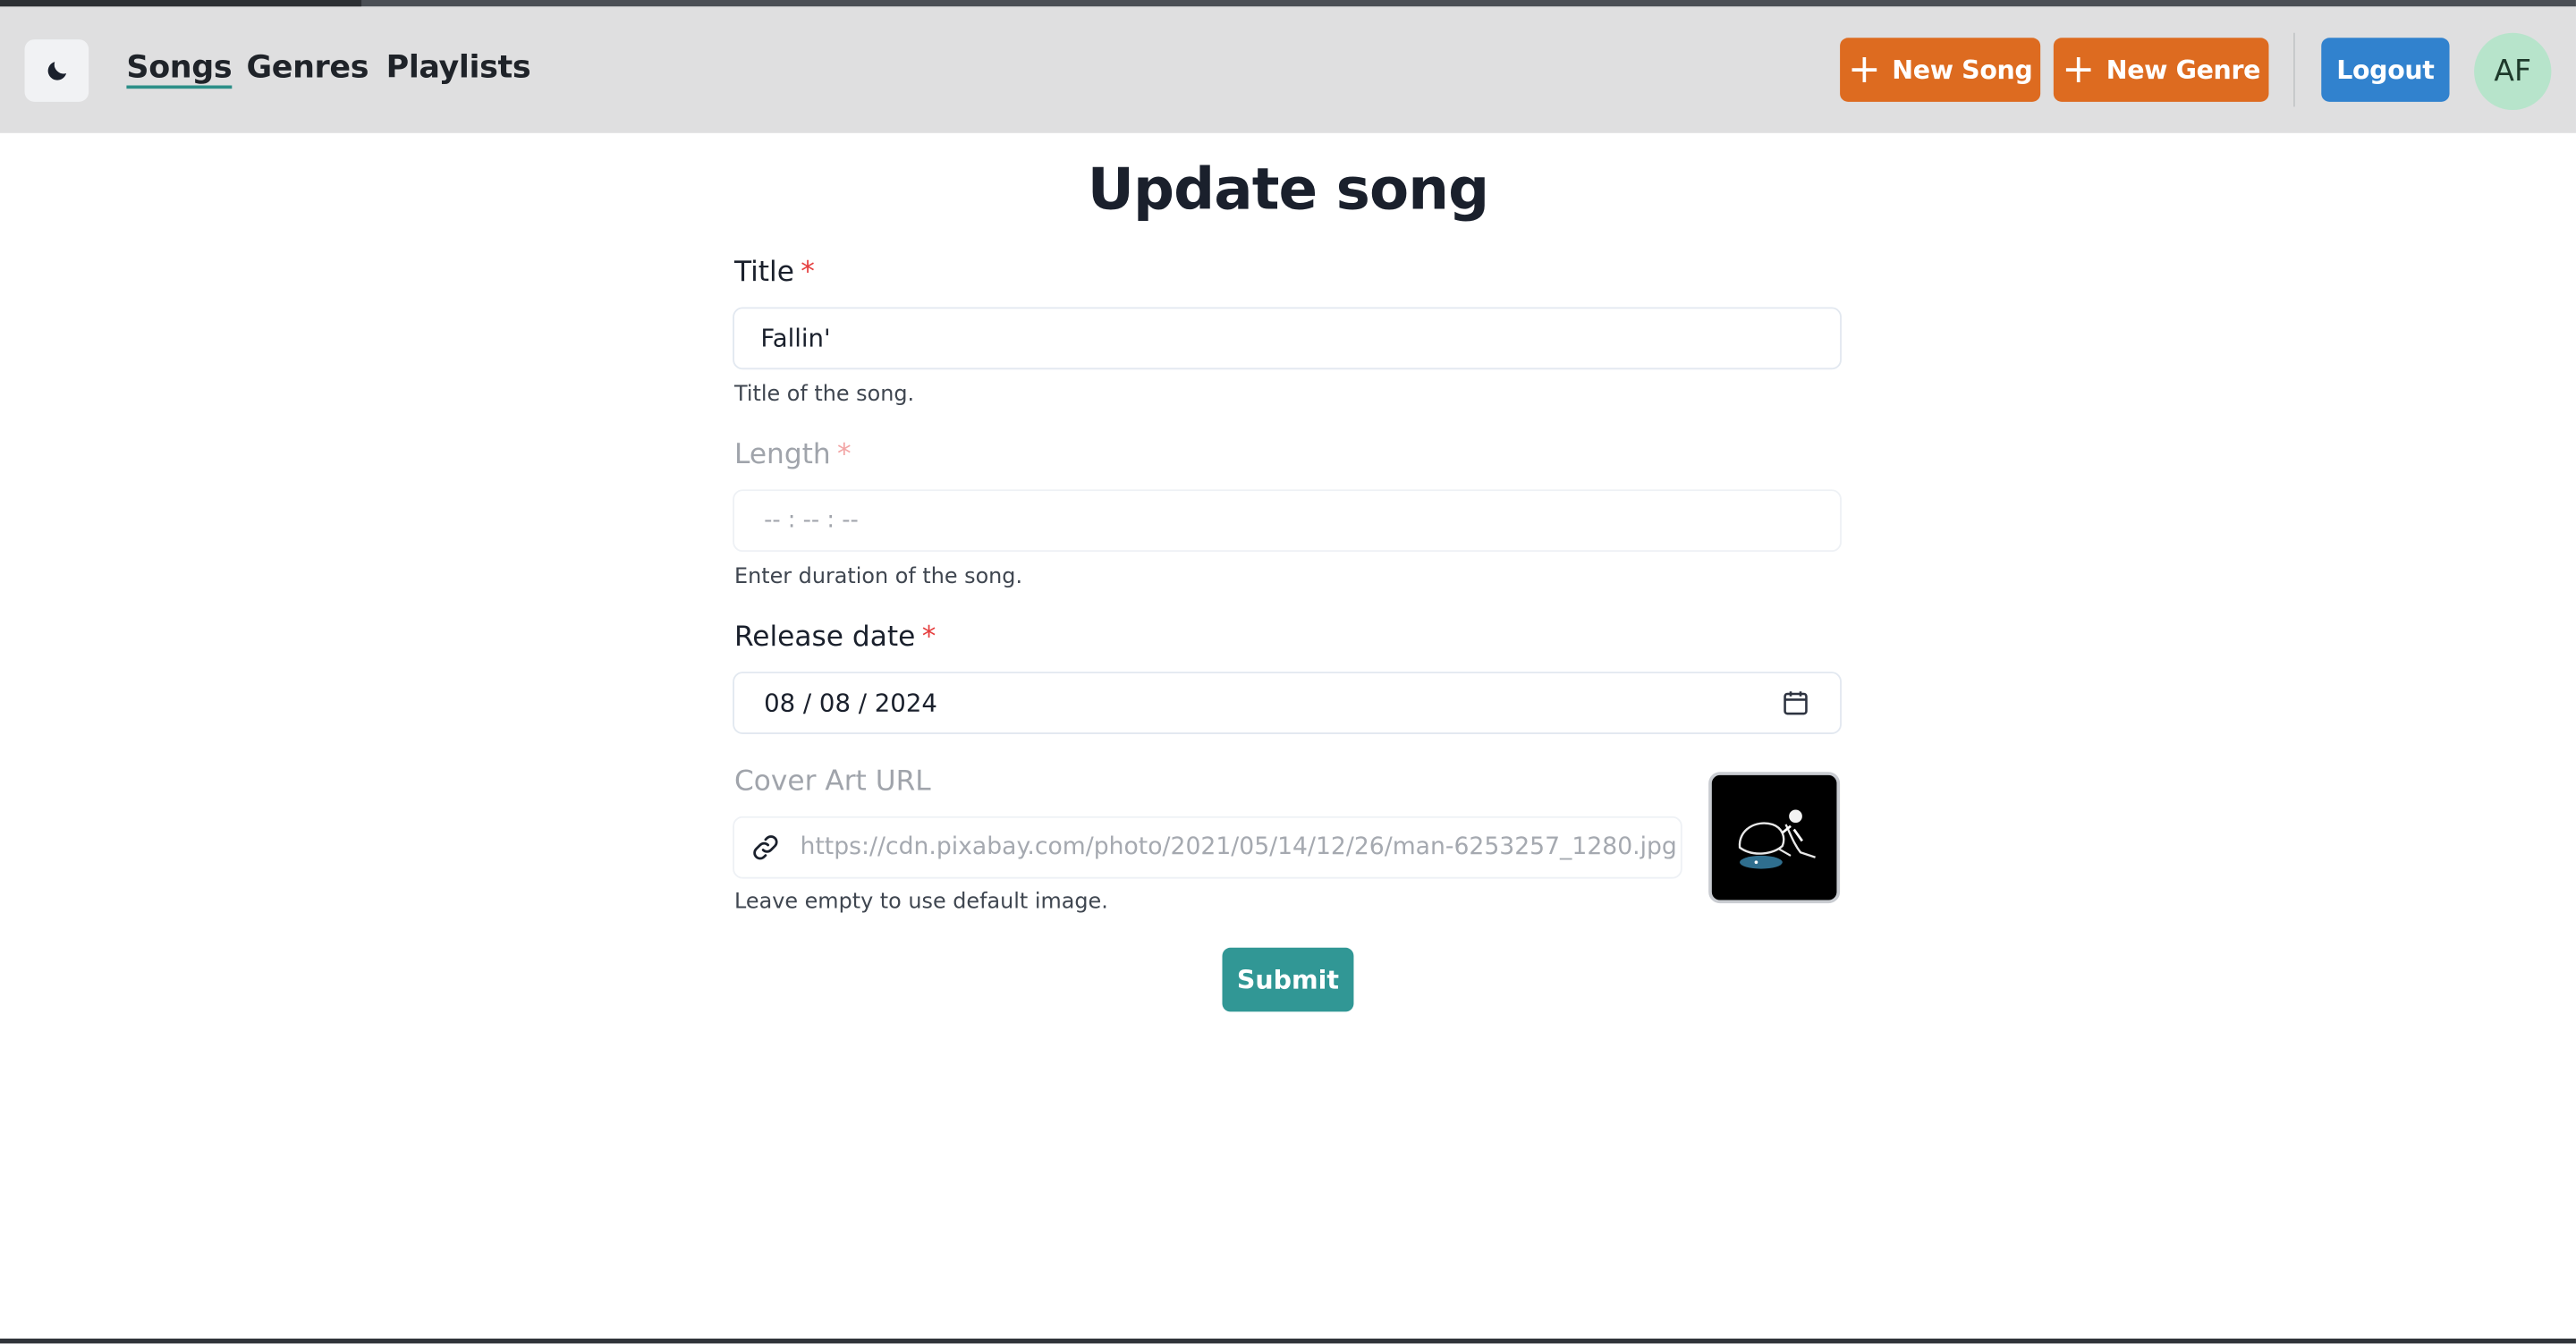 The width and height of the screenshot is (2576, 1344). I want to click on window-top-border, so click(1288, 3).